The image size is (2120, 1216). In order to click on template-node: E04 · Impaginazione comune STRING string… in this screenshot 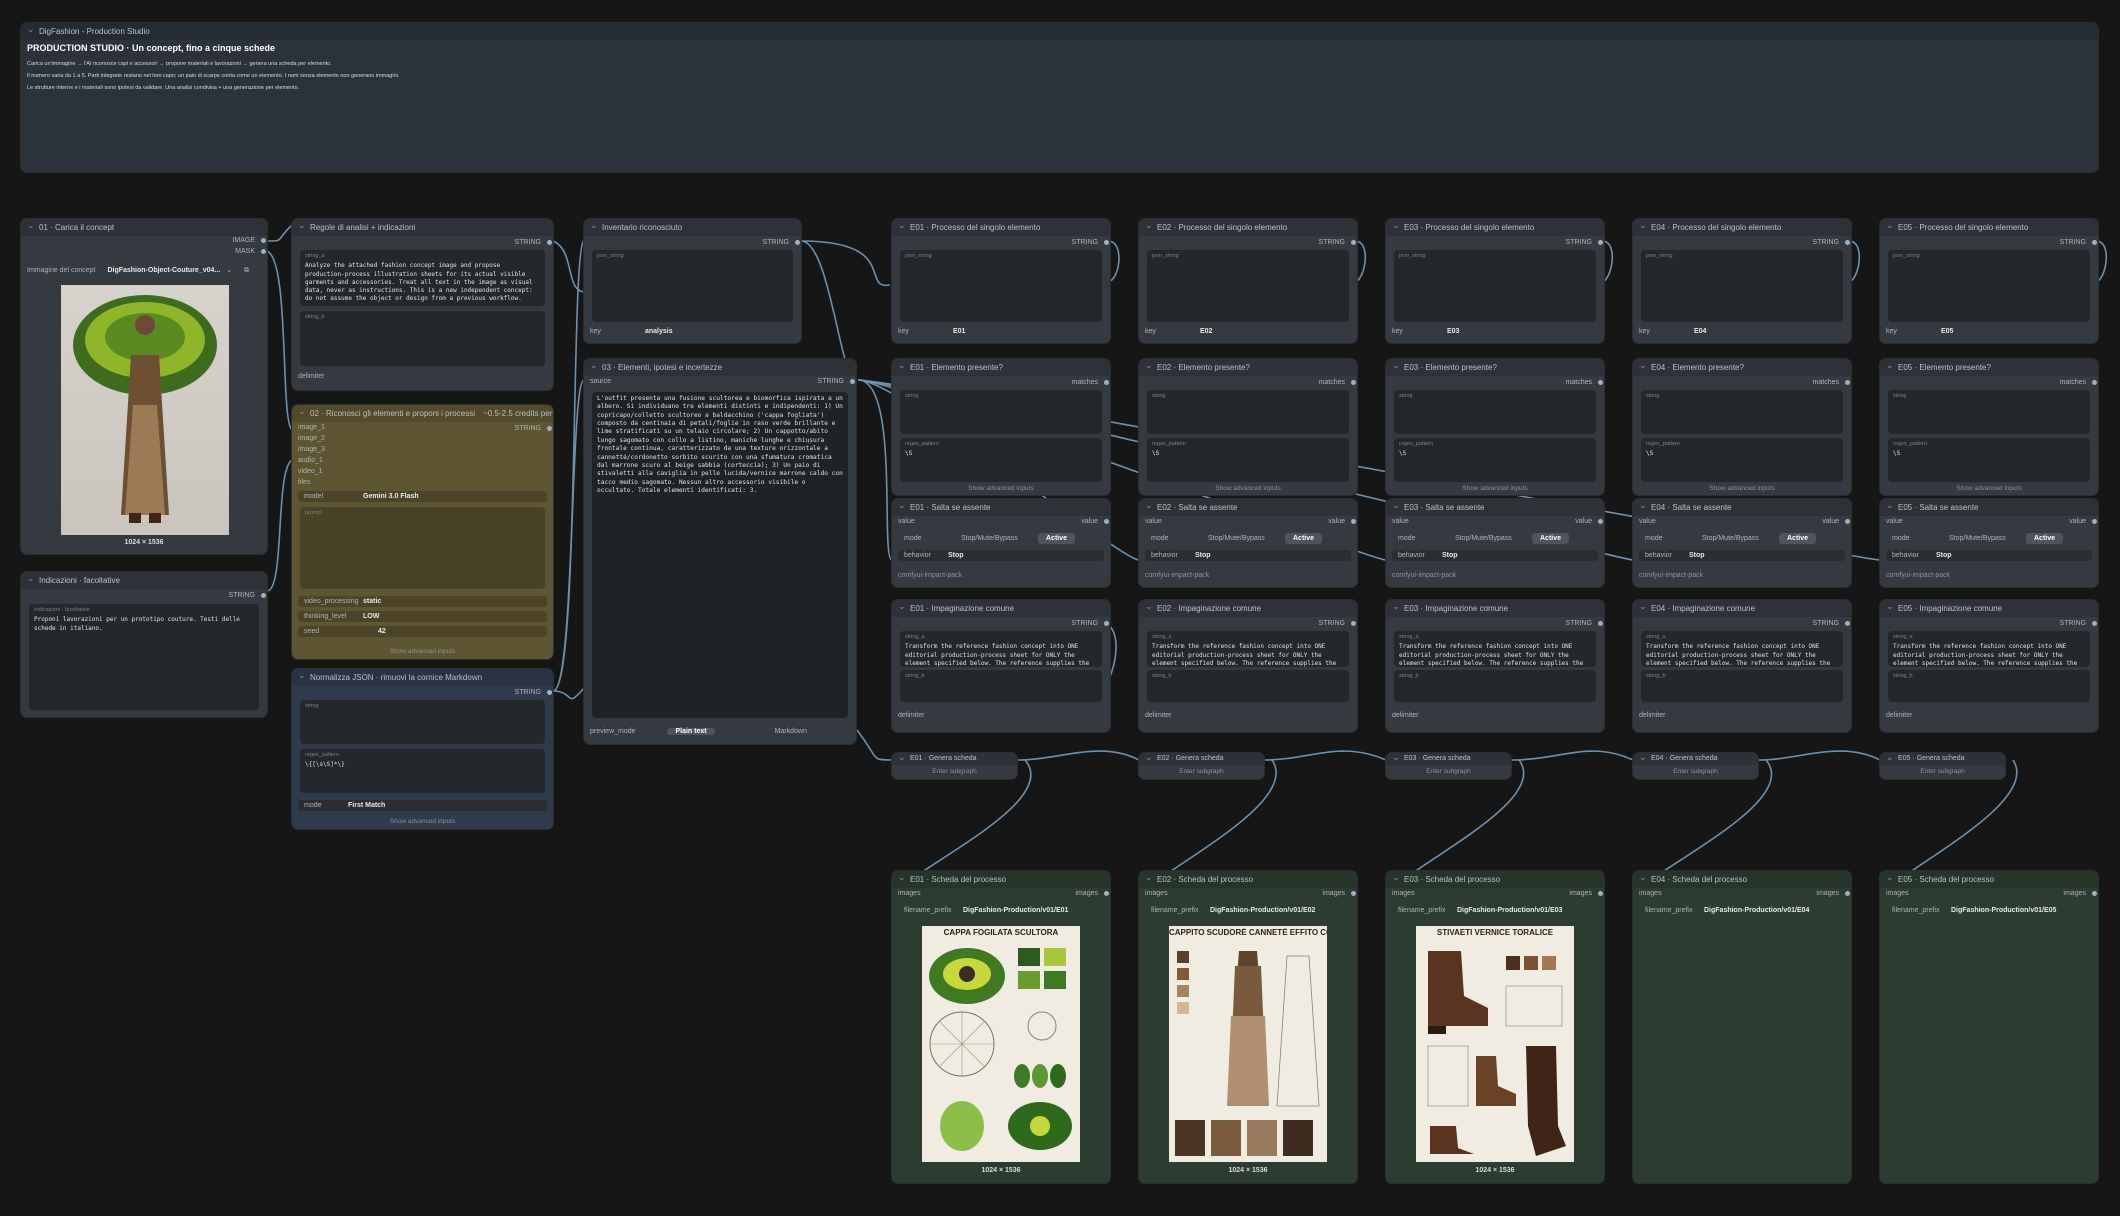, I will do `click(1742, 666)`.